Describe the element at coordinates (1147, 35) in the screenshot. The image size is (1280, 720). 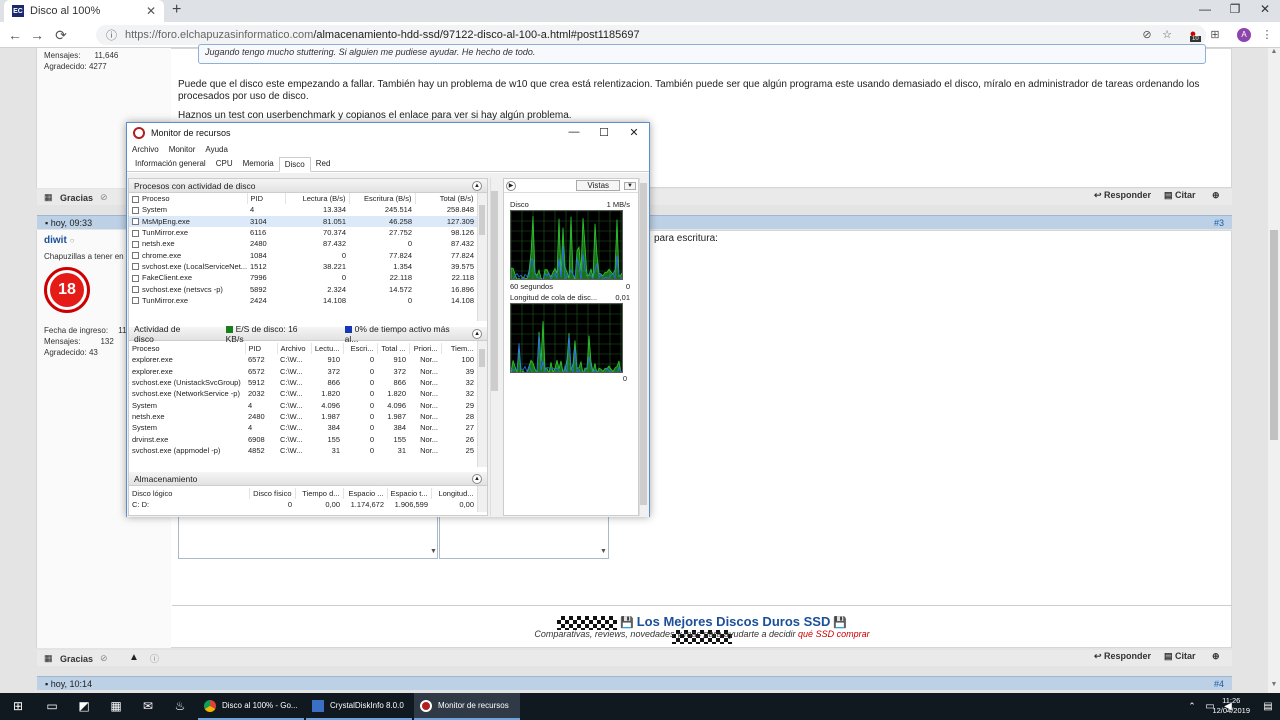
I see `blocked-icon: ⊘` at that location.